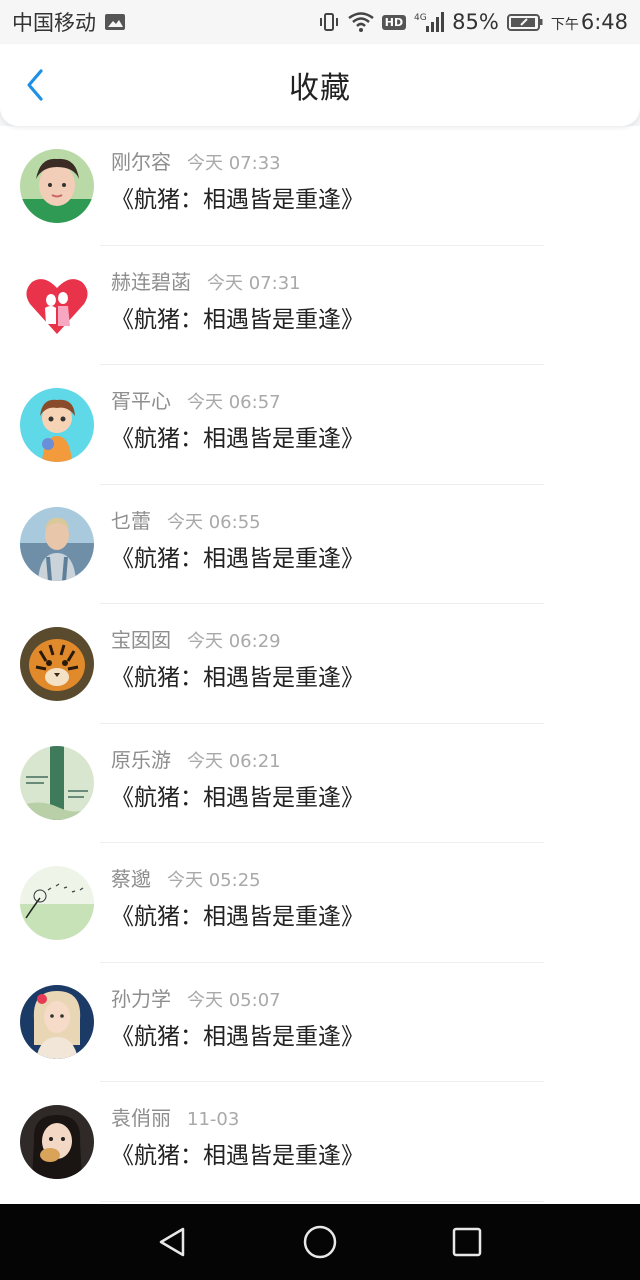 The image size is (640, 1280). Describe the element at coordinates (329, 22) in the screenshot. I see `vibrate-icon` at that location.